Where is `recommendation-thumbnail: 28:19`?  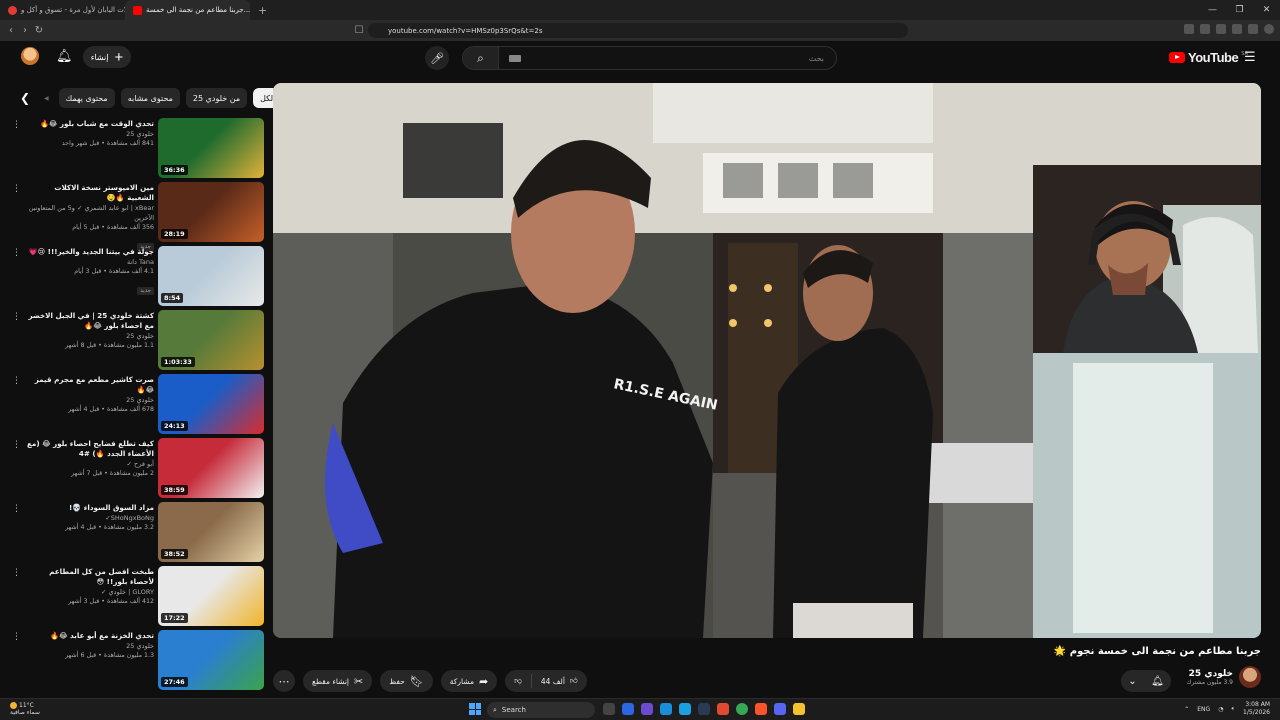
recommendation-thumbnail: 28:19 is located at coordinates (211, 212).